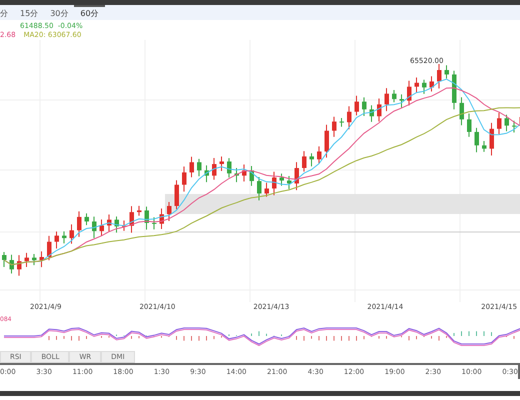 The width and height of the screenshot is (520, 400). I want to click on timeframe-tab: 30分, so click(59, 12).